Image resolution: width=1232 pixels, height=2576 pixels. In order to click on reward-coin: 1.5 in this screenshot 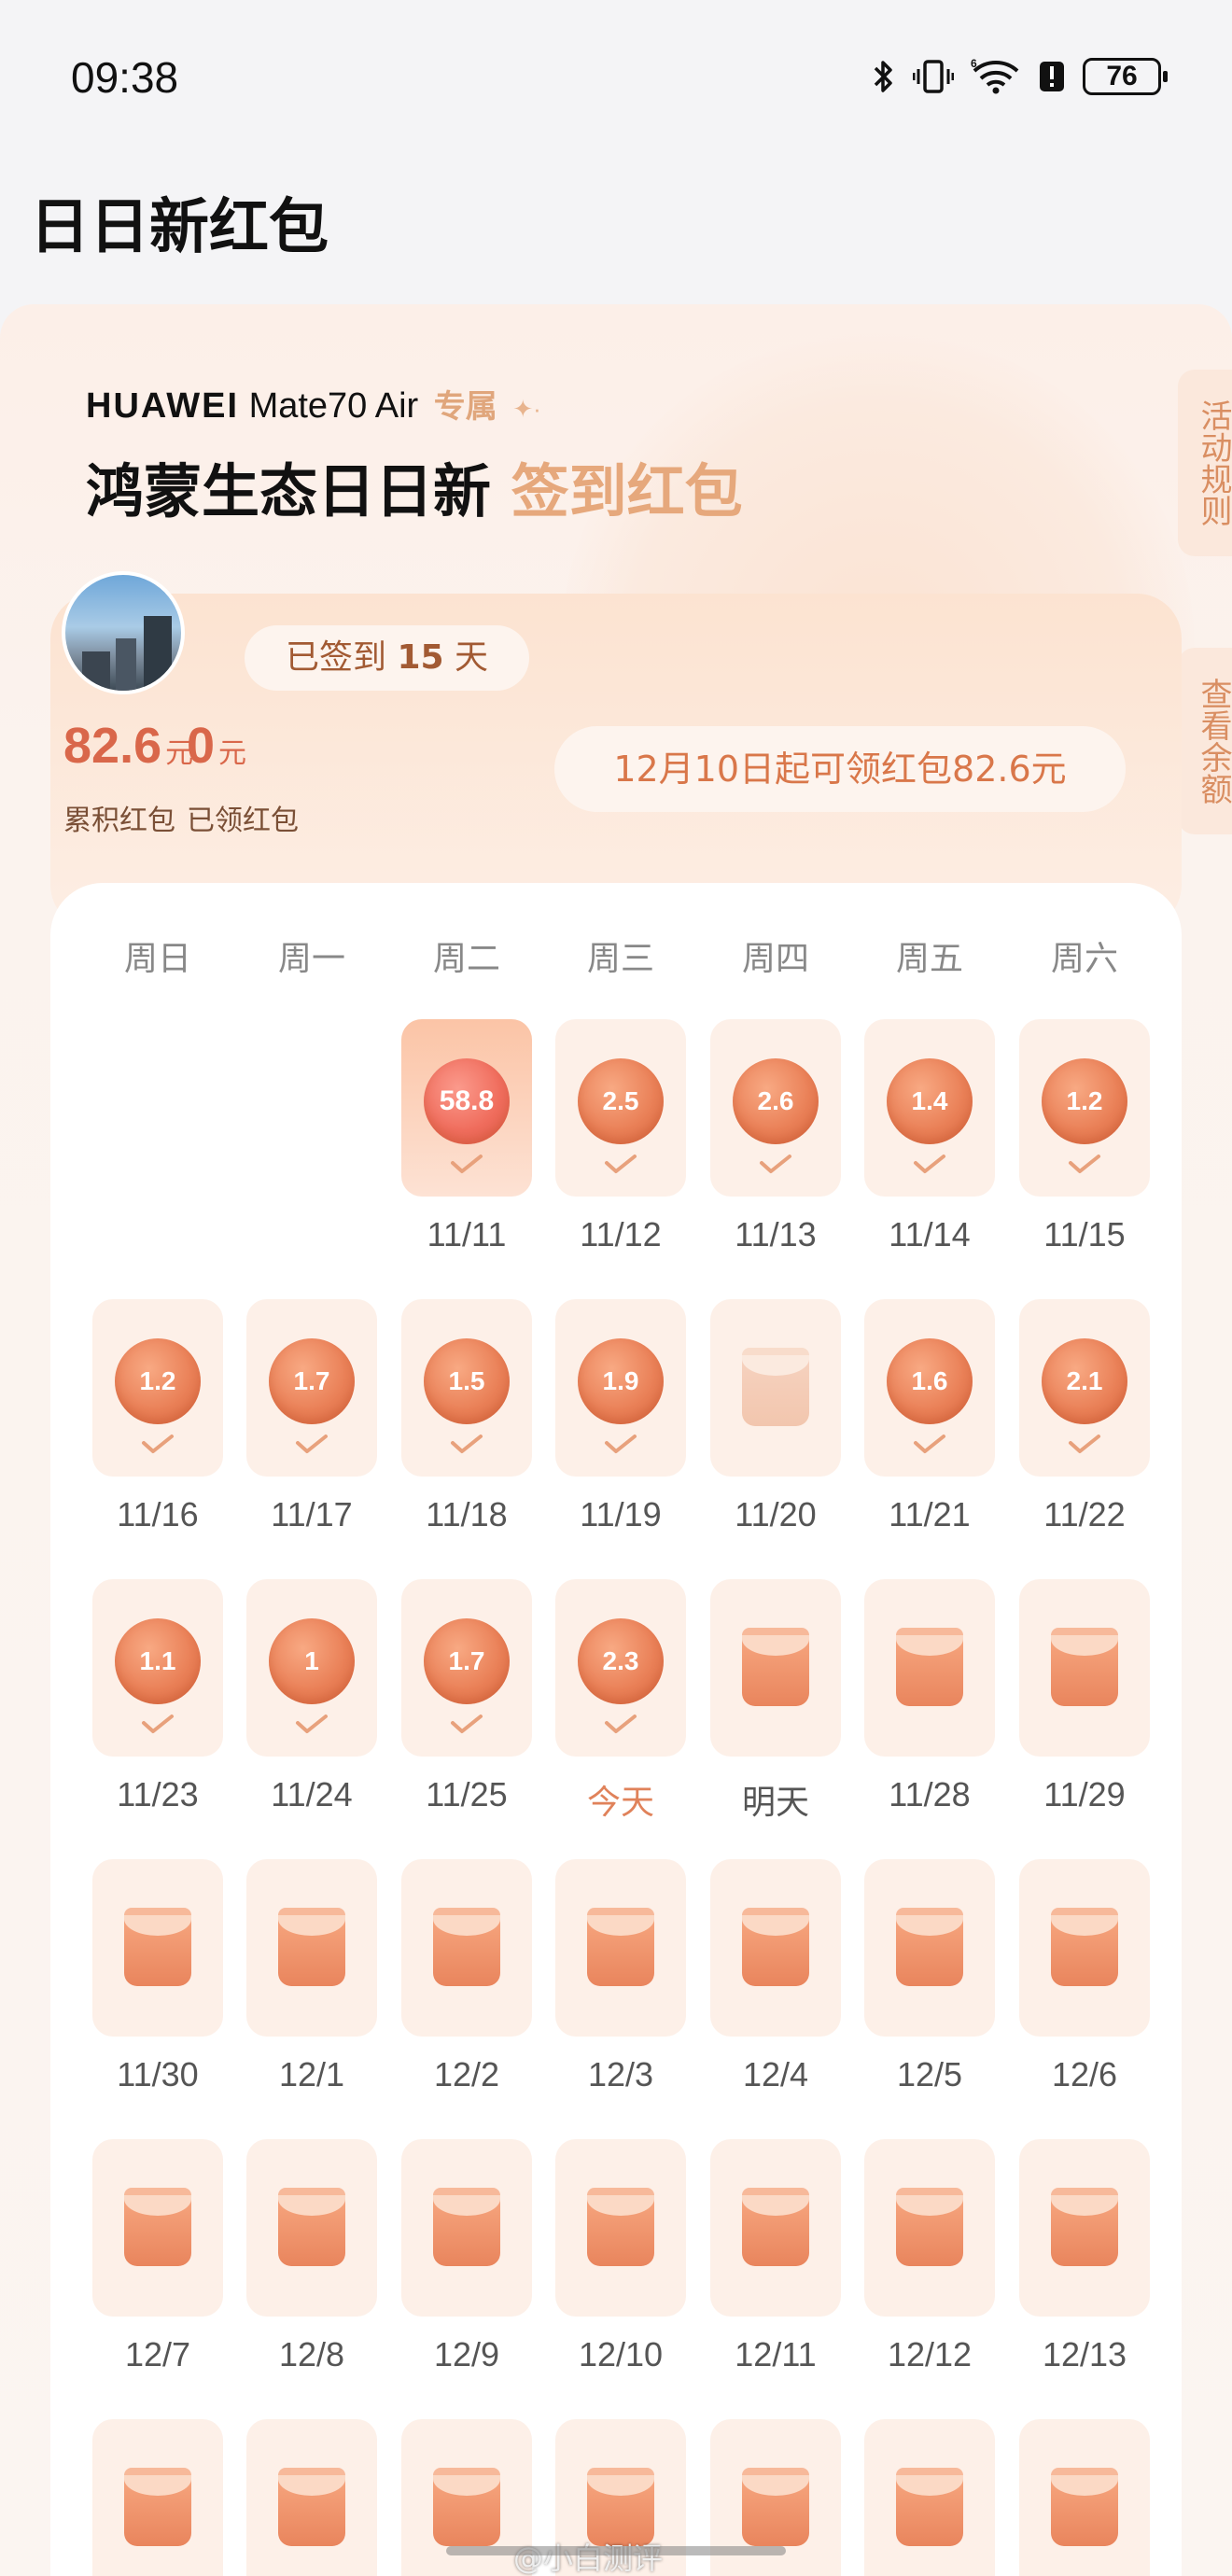, I will do `click(467, 1381)`.